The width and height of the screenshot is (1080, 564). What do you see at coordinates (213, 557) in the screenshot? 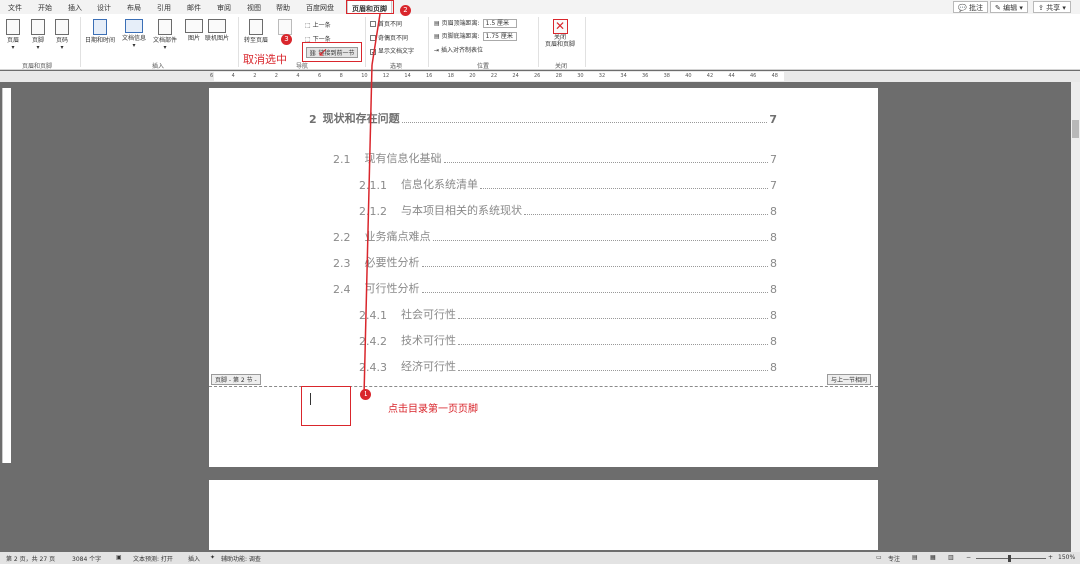
I see `accessibility-icon: ✦` at bounding box center [213, 557].